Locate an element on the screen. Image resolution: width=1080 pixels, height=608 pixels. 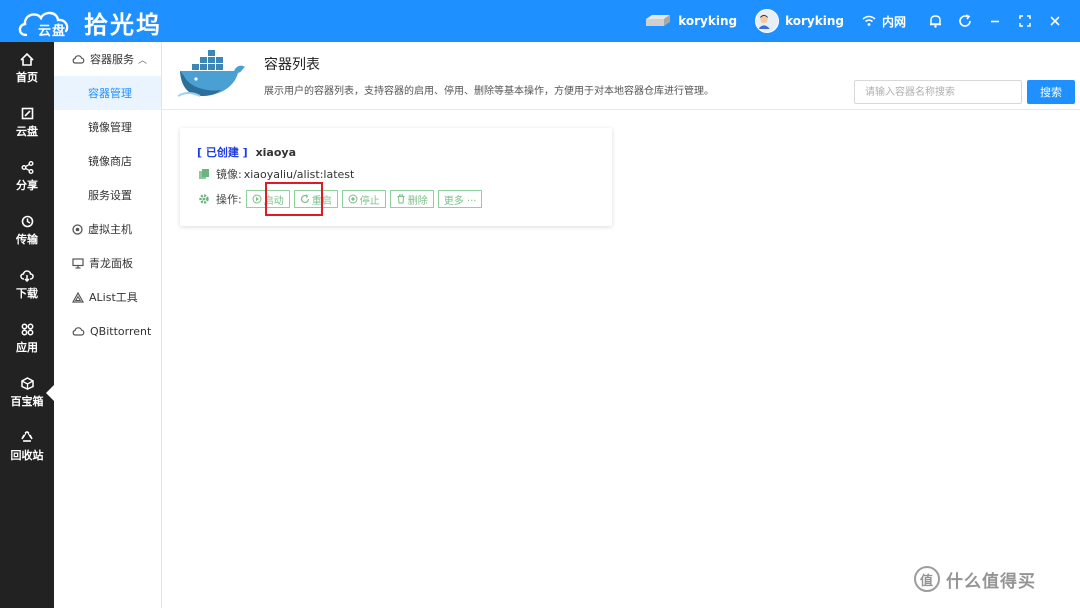
nav-label: 应用 is located at coordinates (27, 347).